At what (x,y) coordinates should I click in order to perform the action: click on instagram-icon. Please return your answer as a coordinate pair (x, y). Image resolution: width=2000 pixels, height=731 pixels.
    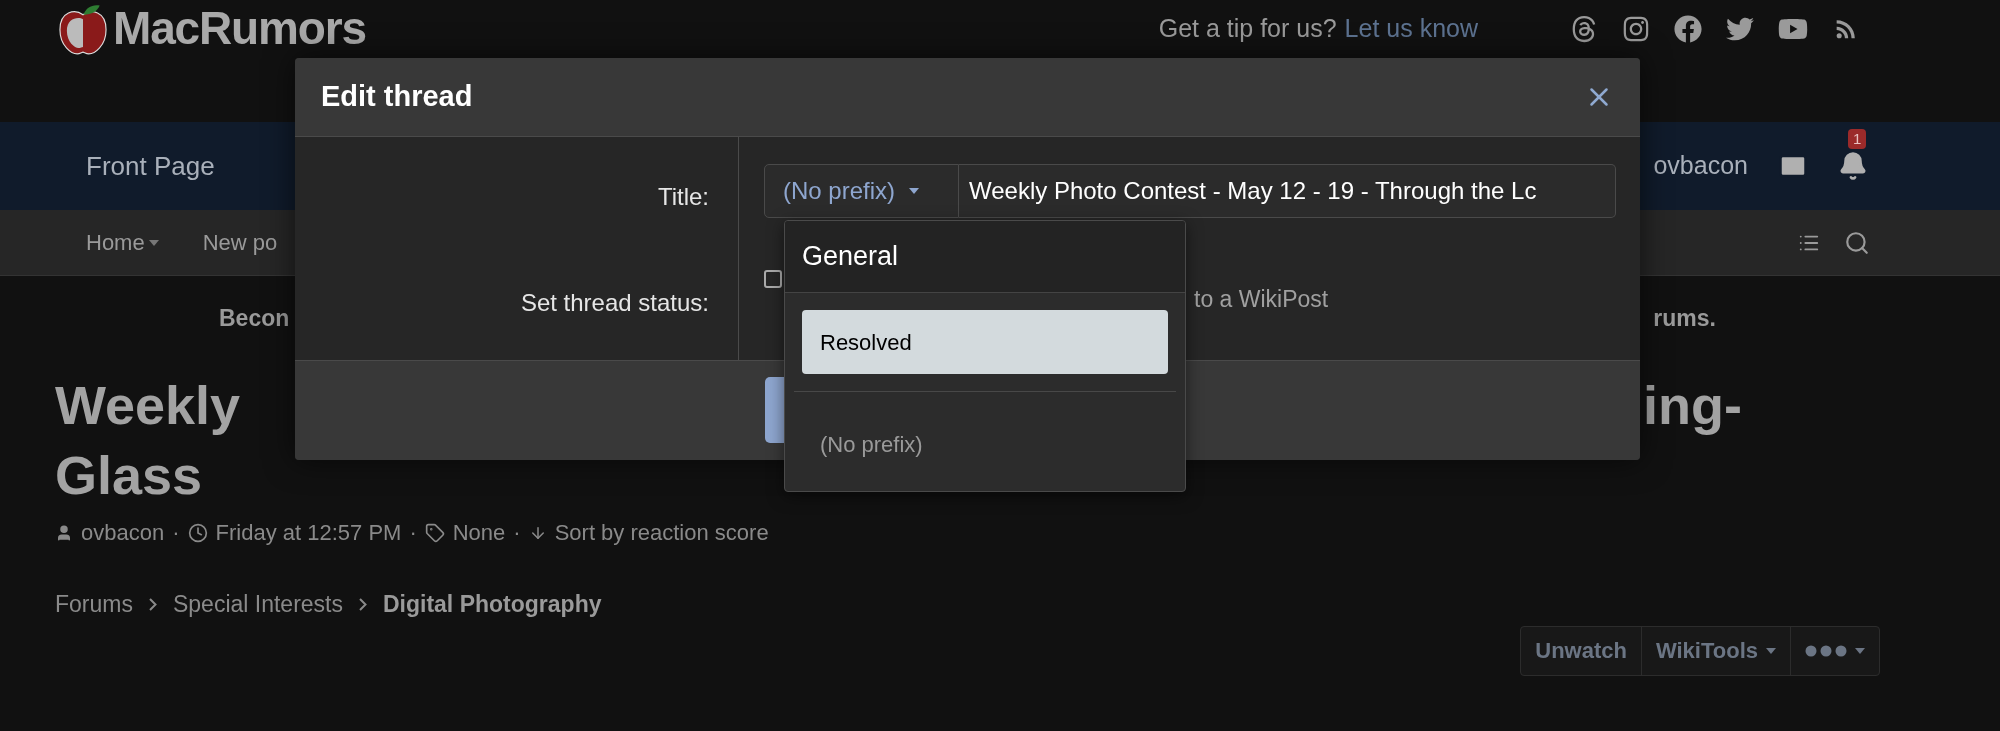
    Looking at the image, I should click on (1636, 28).